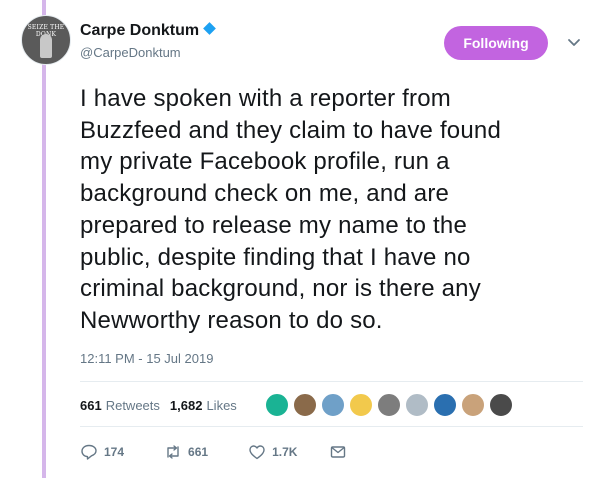  I want to click on like-action: 1.7K, so click(272, 452).